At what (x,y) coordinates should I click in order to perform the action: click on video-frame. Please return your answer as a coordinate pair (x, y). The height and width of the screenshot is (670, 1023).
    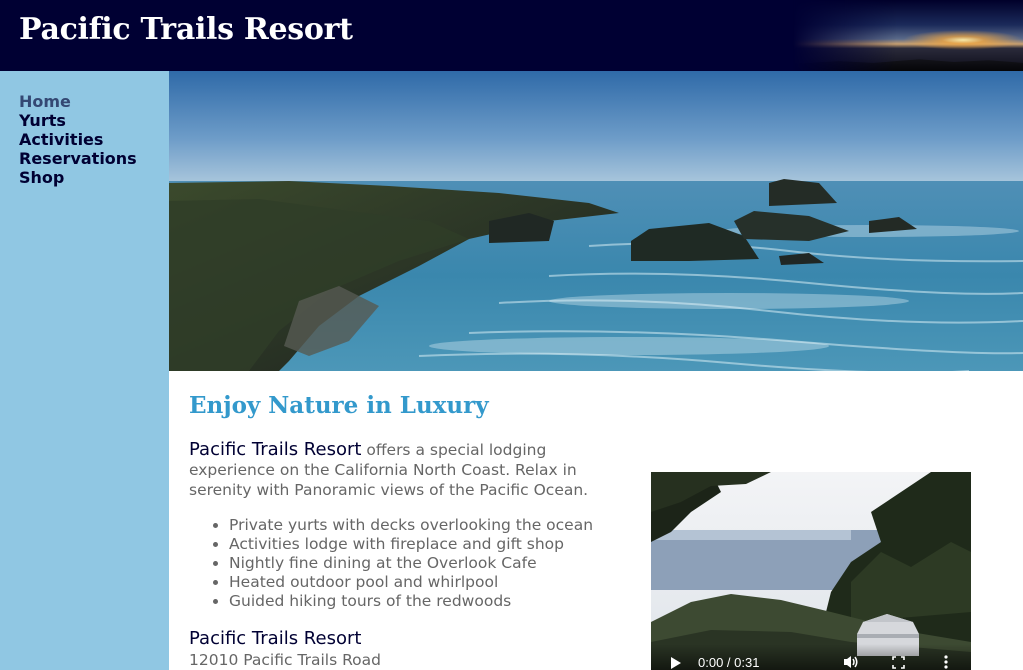
    Looking at the image, I should click on (811, 571).